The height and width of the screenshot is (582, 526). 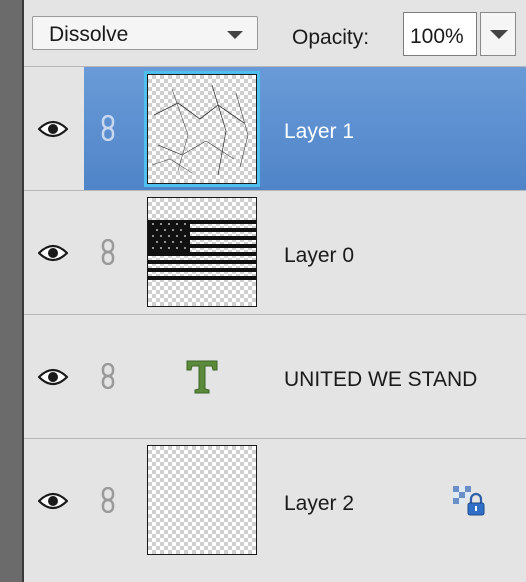 What do you see at coordinates (319, 256) in the screenshot?
I see `layer-name: Layer 0` at bounding box center [319, 256].